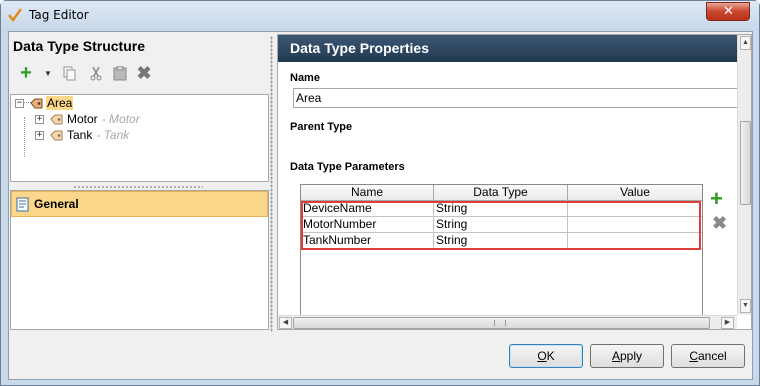  I want to click on scissors-icon, so click(96, 73).